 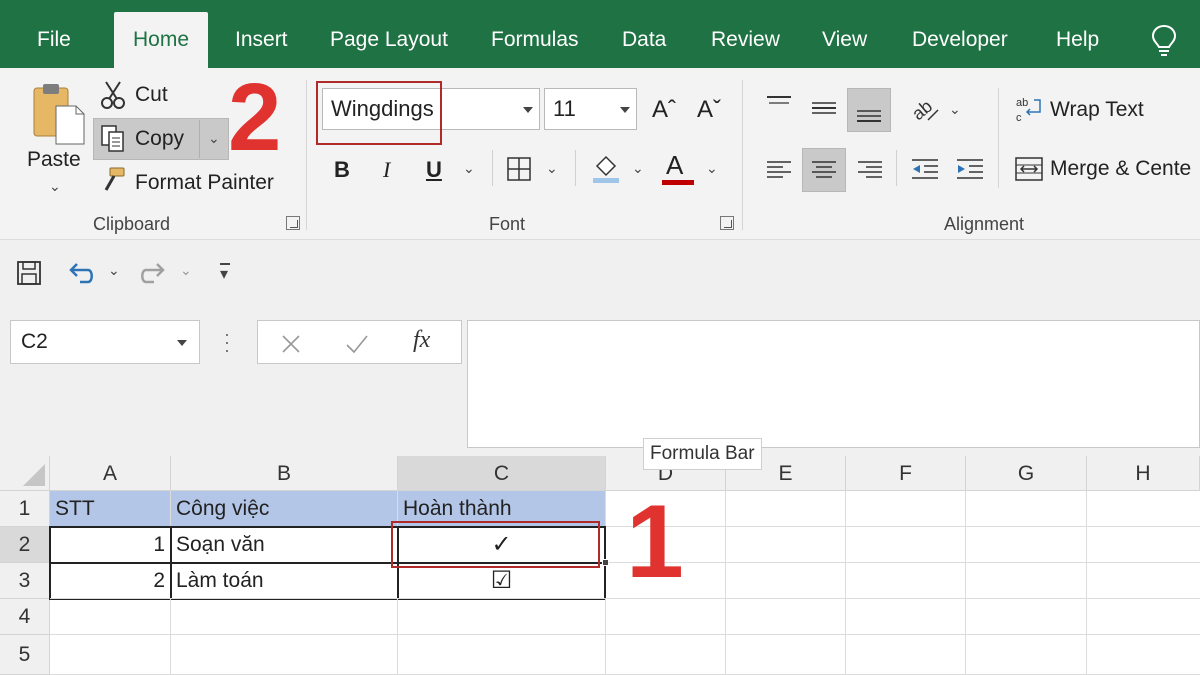 I want to click on align-center-button, so click(x=824, y=170).